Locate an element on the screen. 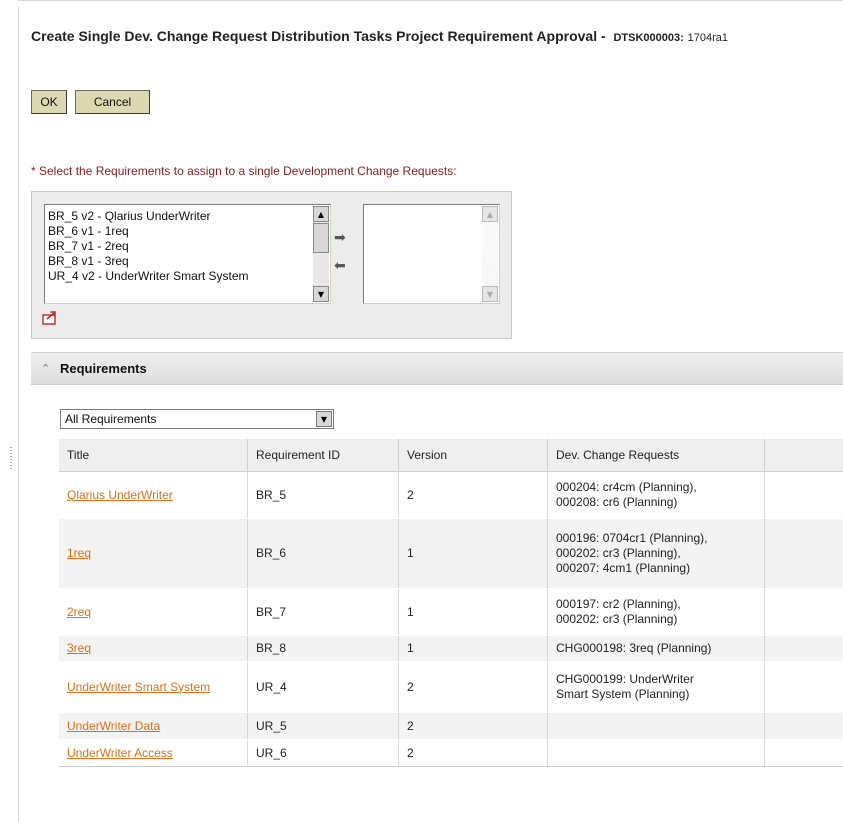 This screenshot has height=822, width=843. dcr-line: 000197: cr2 (Planning), is located at coordinates (618, 604).